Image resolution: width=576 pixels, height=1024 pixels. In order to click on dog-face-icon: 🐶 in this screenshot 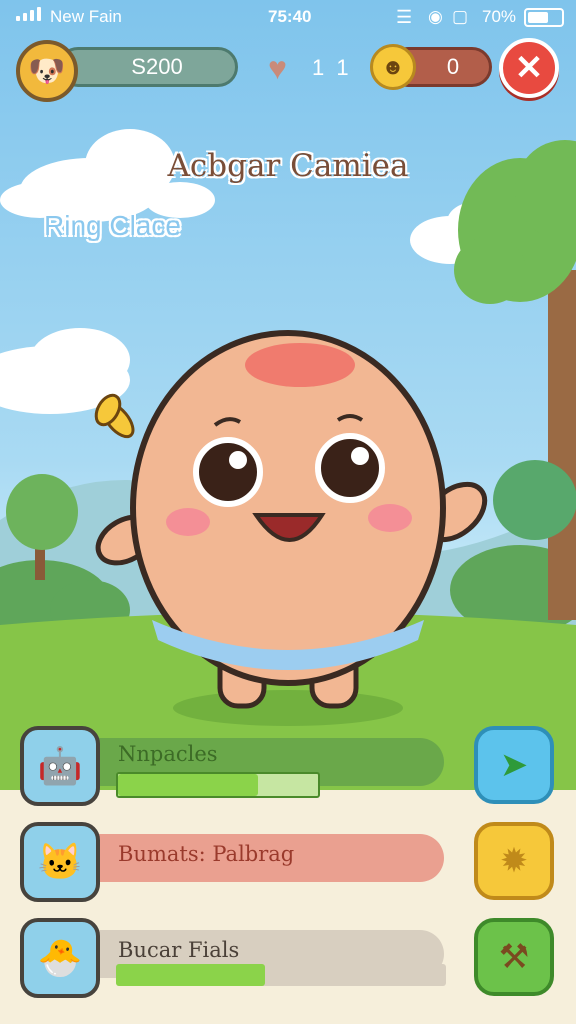, I will do `click(47, 71)`.